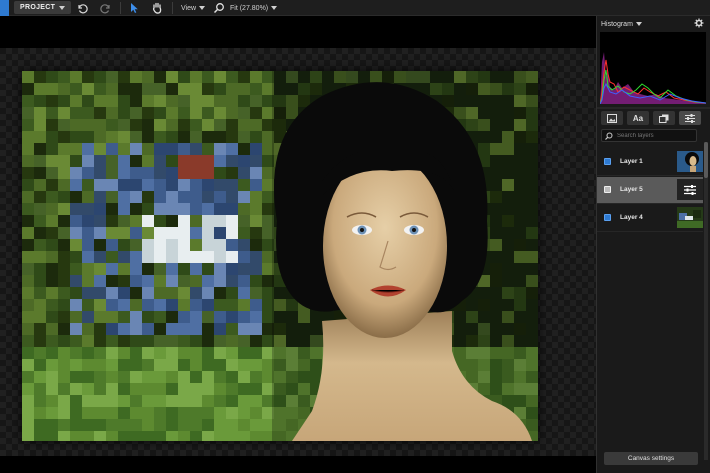 This screenshot has height=473, width=710. I want to click on layers-tab, so click(664, 118).